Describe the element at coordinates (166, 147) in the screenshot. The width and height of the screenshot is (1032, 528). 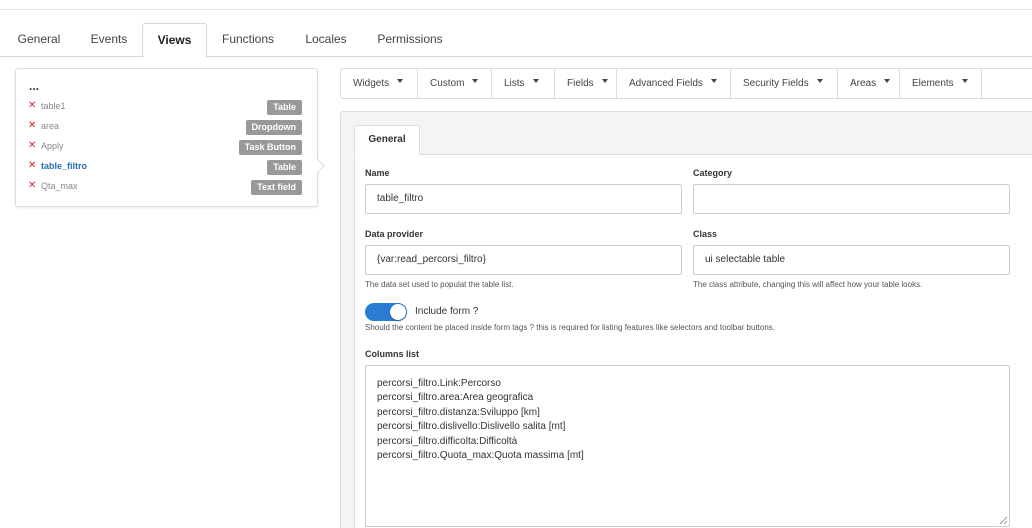
I see `tree-item-apply: ✕ Apply Task Button` at that location.